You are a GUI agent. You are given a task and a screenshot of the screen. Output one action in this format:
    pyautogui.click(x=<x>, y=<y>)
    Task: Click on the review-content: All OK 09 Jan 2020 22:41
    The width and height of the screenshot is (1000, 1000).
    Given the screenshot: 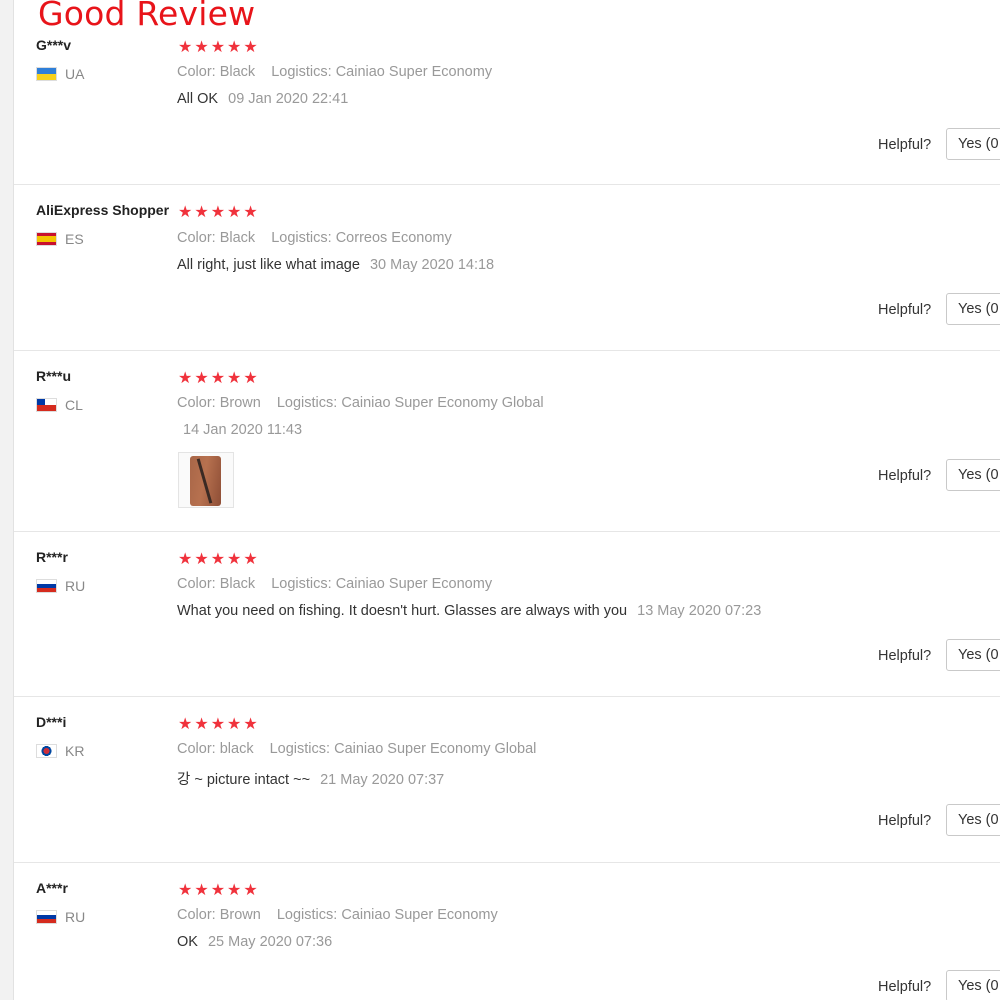 What is the action you would take?
    pyautogui.click(x=262, y=99)
    